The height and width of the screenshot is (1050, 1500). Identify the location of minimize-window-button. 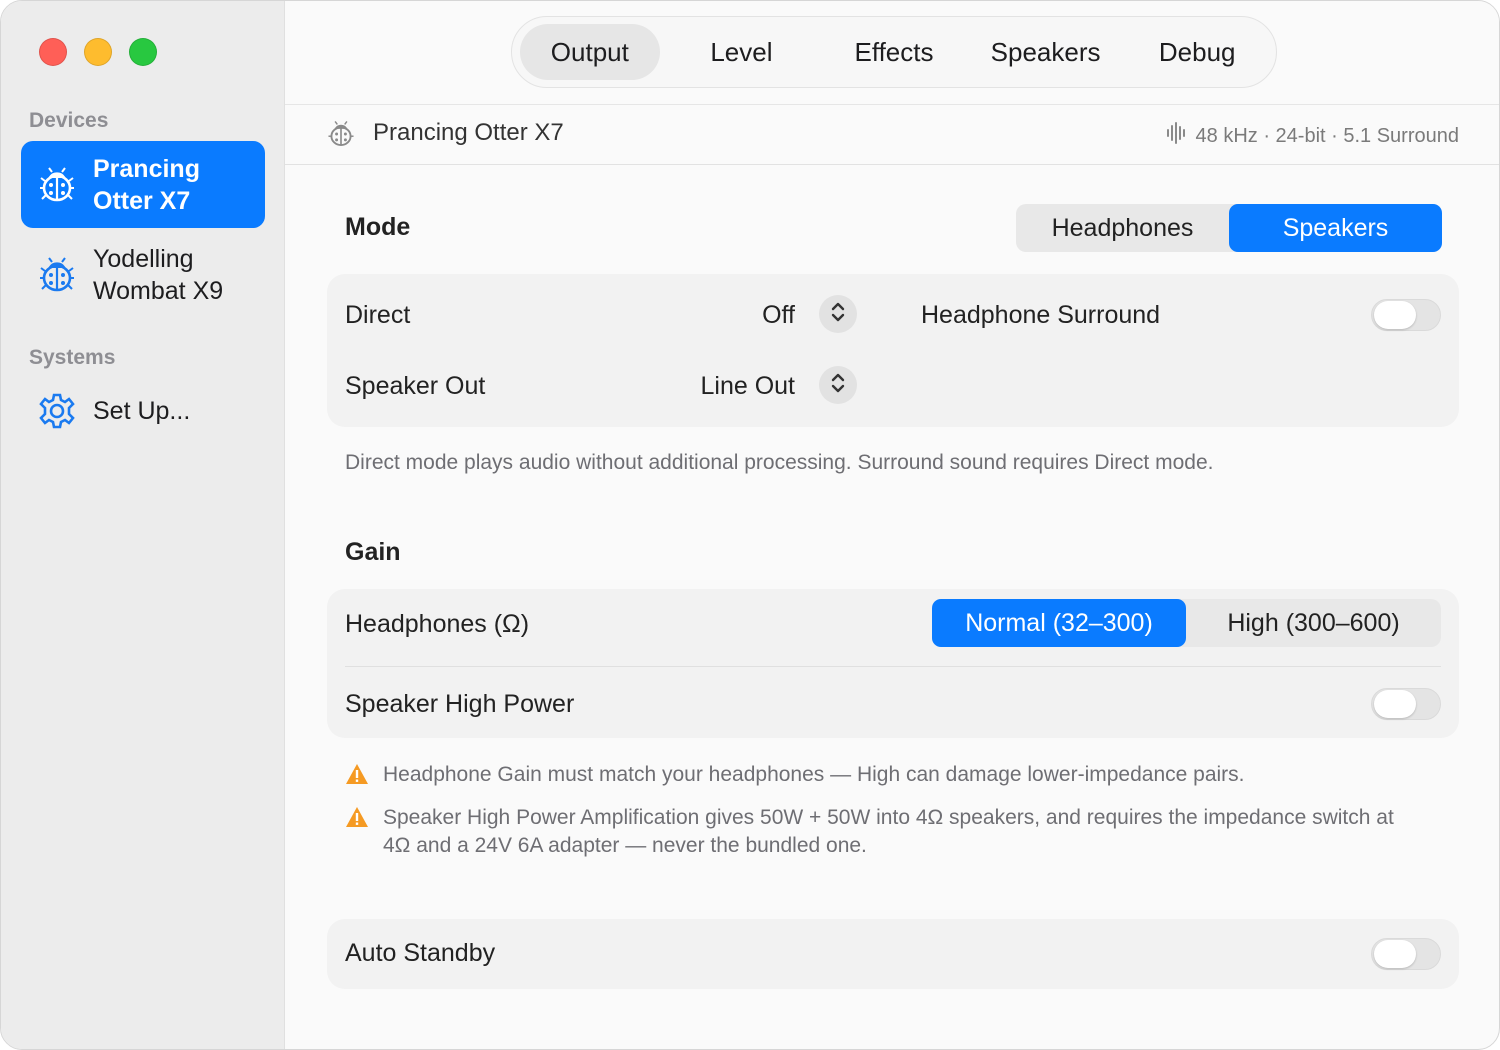
(98, 52).